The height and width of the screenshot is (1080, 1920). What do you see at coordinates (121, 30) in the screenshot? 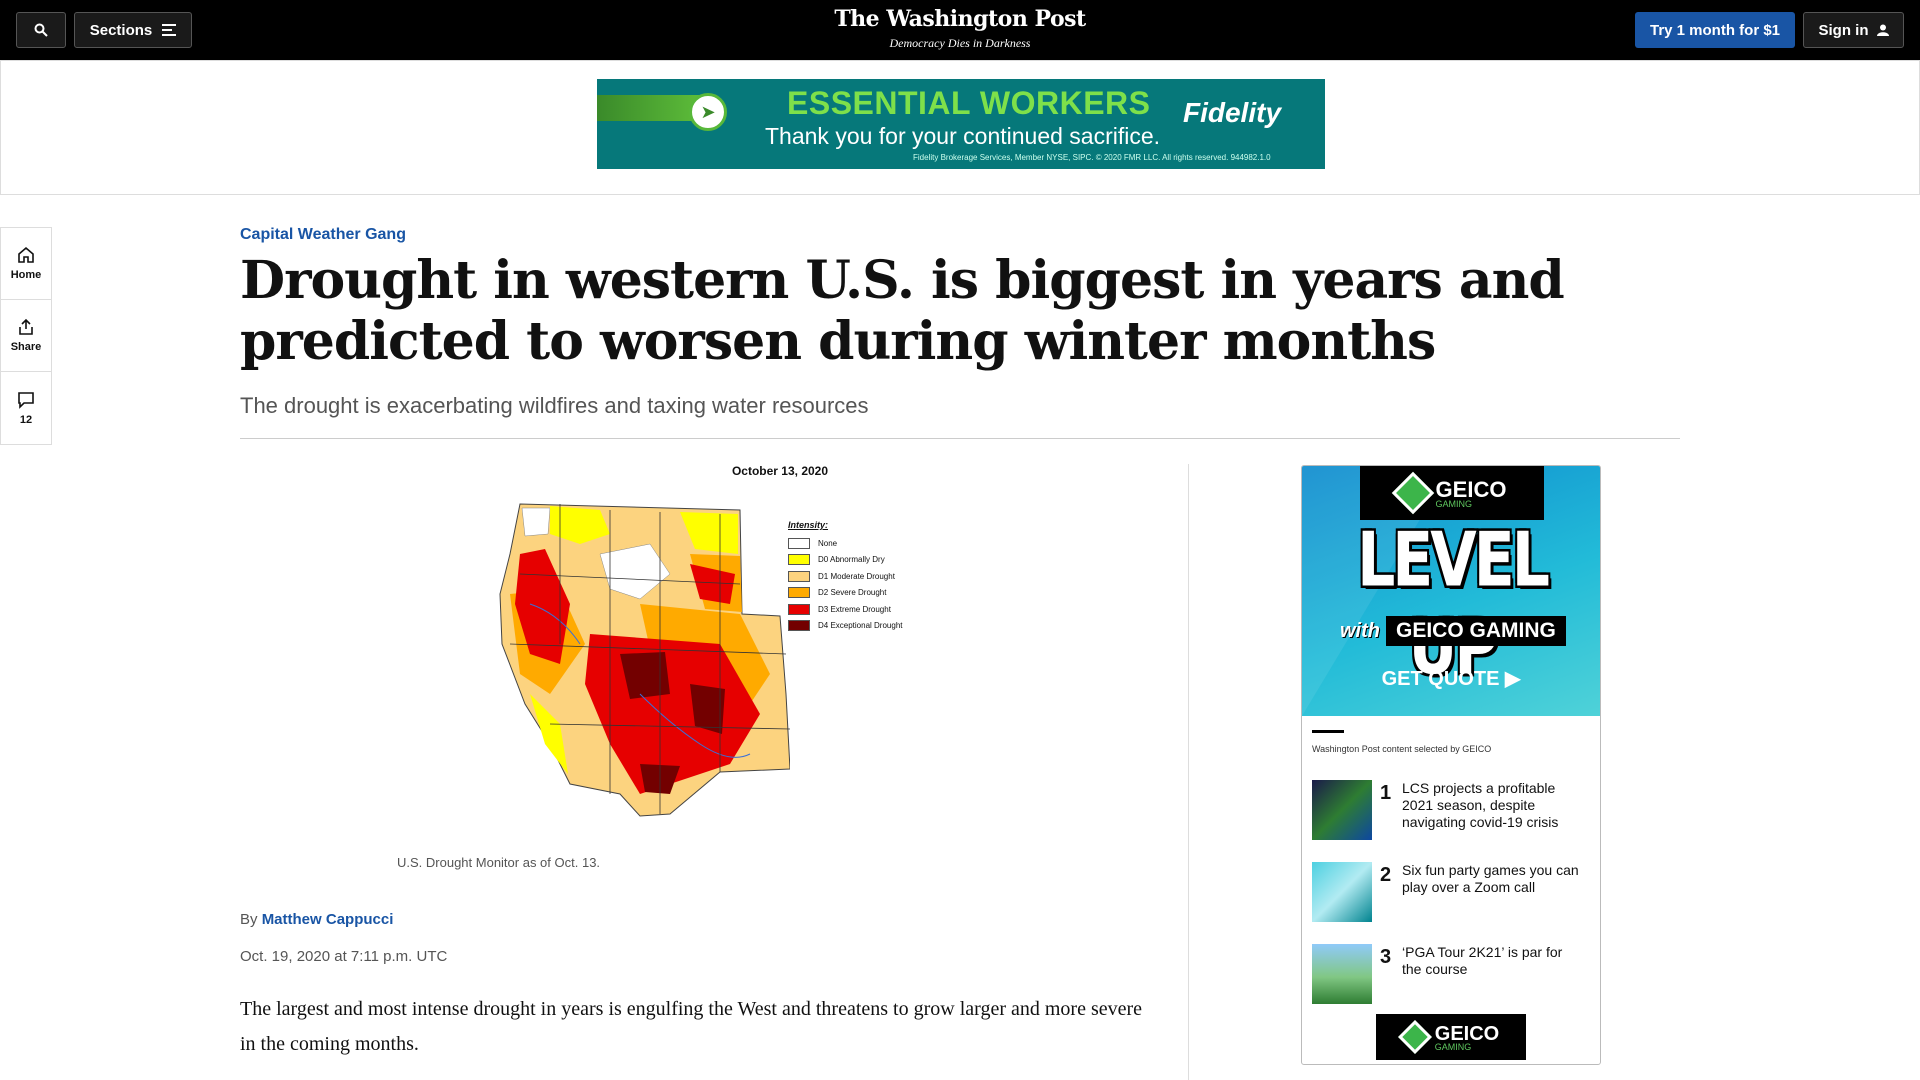
I see `sections-label: Sections` at bounding box center [121, 30].